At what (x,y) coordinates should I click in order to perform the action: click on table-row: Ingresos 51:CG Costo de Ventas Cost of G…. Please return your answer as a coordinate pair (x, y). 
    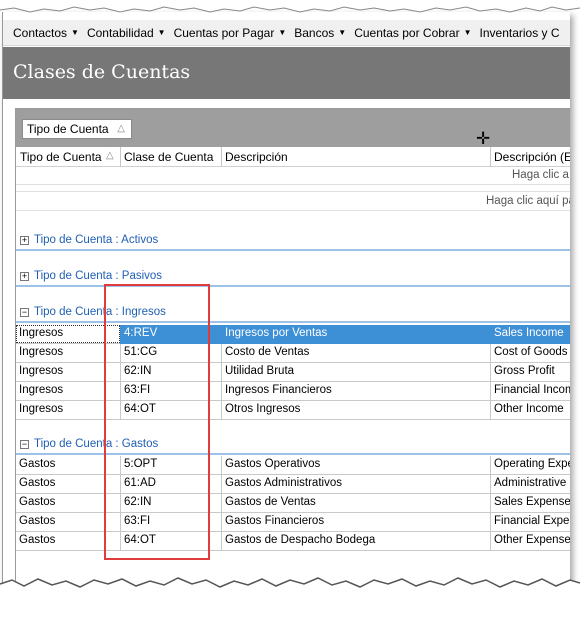
    Looking at the image, I should click on (293, 353).